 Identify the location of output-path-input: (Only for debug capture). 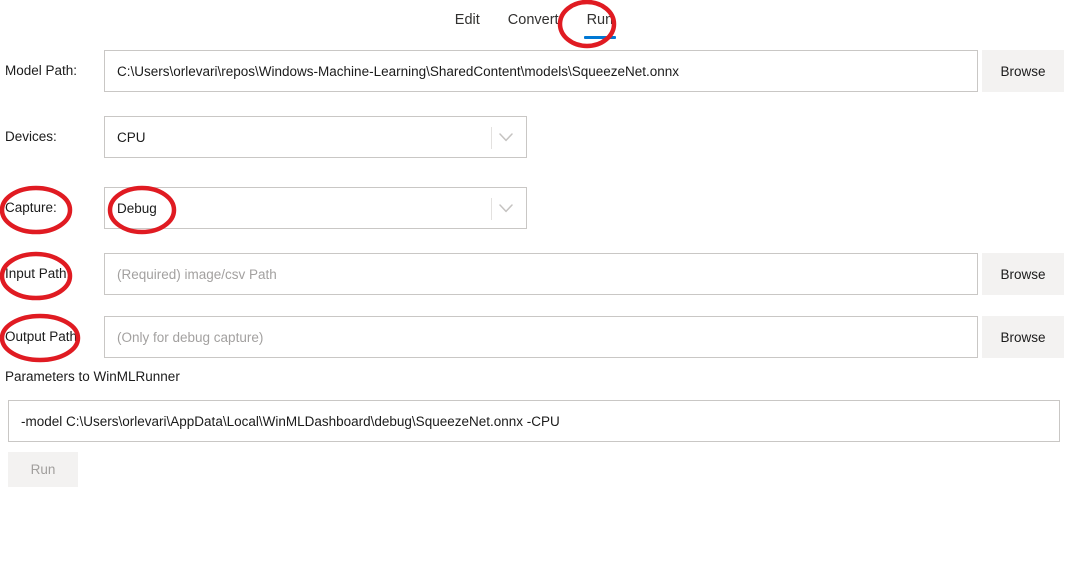
(541, 337).